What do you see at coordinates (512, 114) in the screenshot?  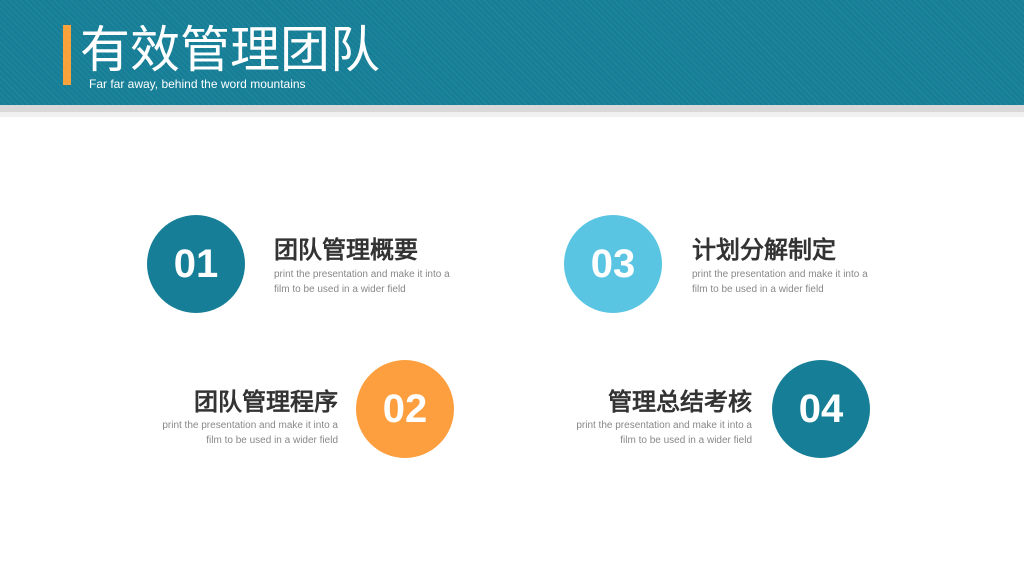 I see `header-divider-light` at bounding box center [512, 114].